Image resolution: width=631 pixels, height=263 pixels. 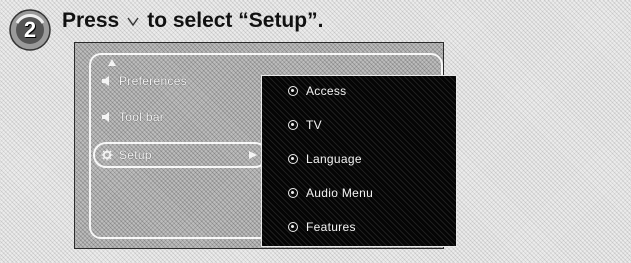 I want to click on submenu-item-audio-menu: Audio Menu, so click(x=330, y=193).